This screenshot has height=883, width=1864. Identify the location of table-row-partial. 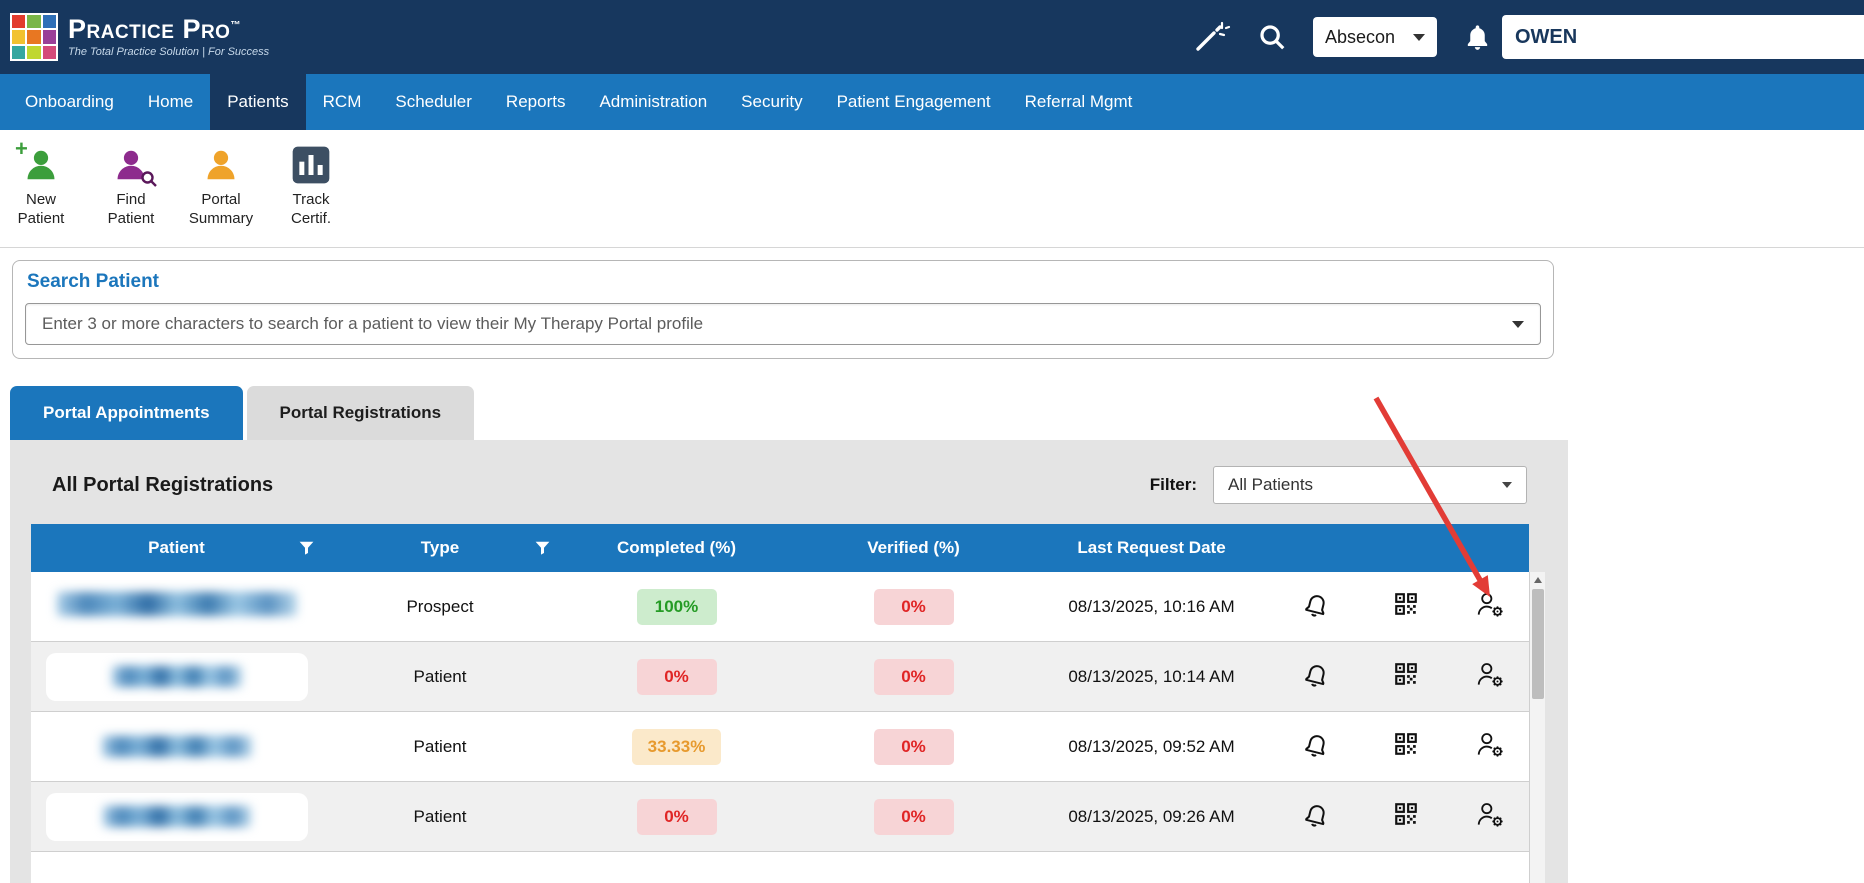
(780, 867).